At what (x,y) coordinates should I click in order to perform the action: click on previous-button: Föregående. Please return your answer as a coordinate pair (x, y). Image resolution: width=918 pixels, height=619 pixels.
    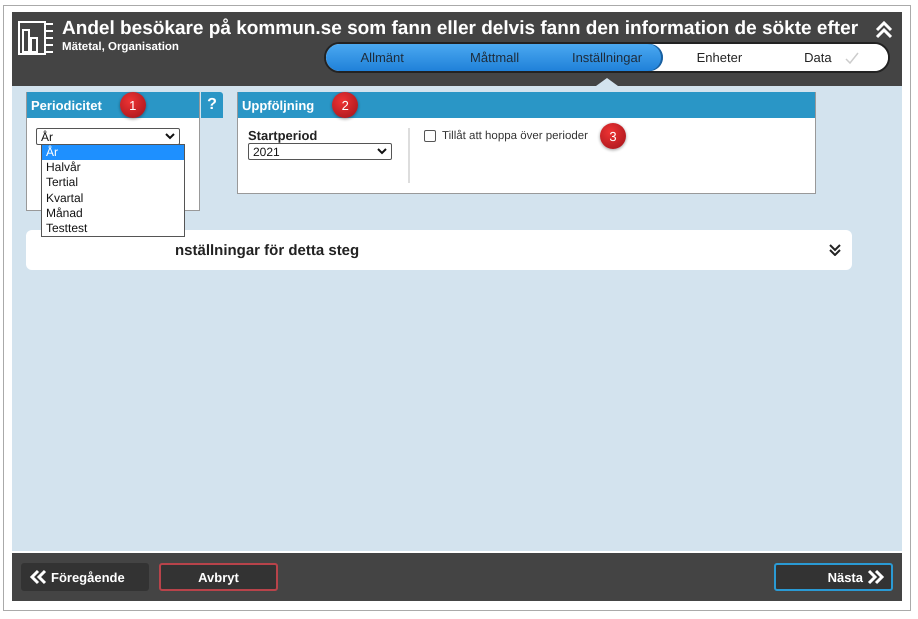
    Looking at the image, I should click on (85, 577).